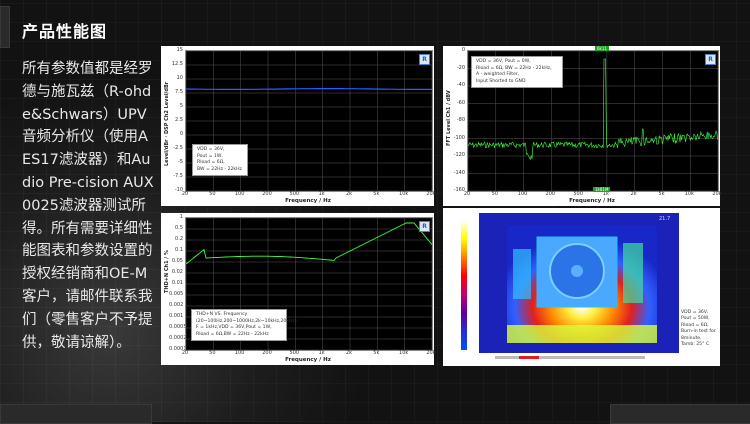 This screenshot has height=424, width=750. What do you see at coordinates (460, 67) in the screenshot?
I see `y-tick-label: -20` at bounding box center [460, 67].